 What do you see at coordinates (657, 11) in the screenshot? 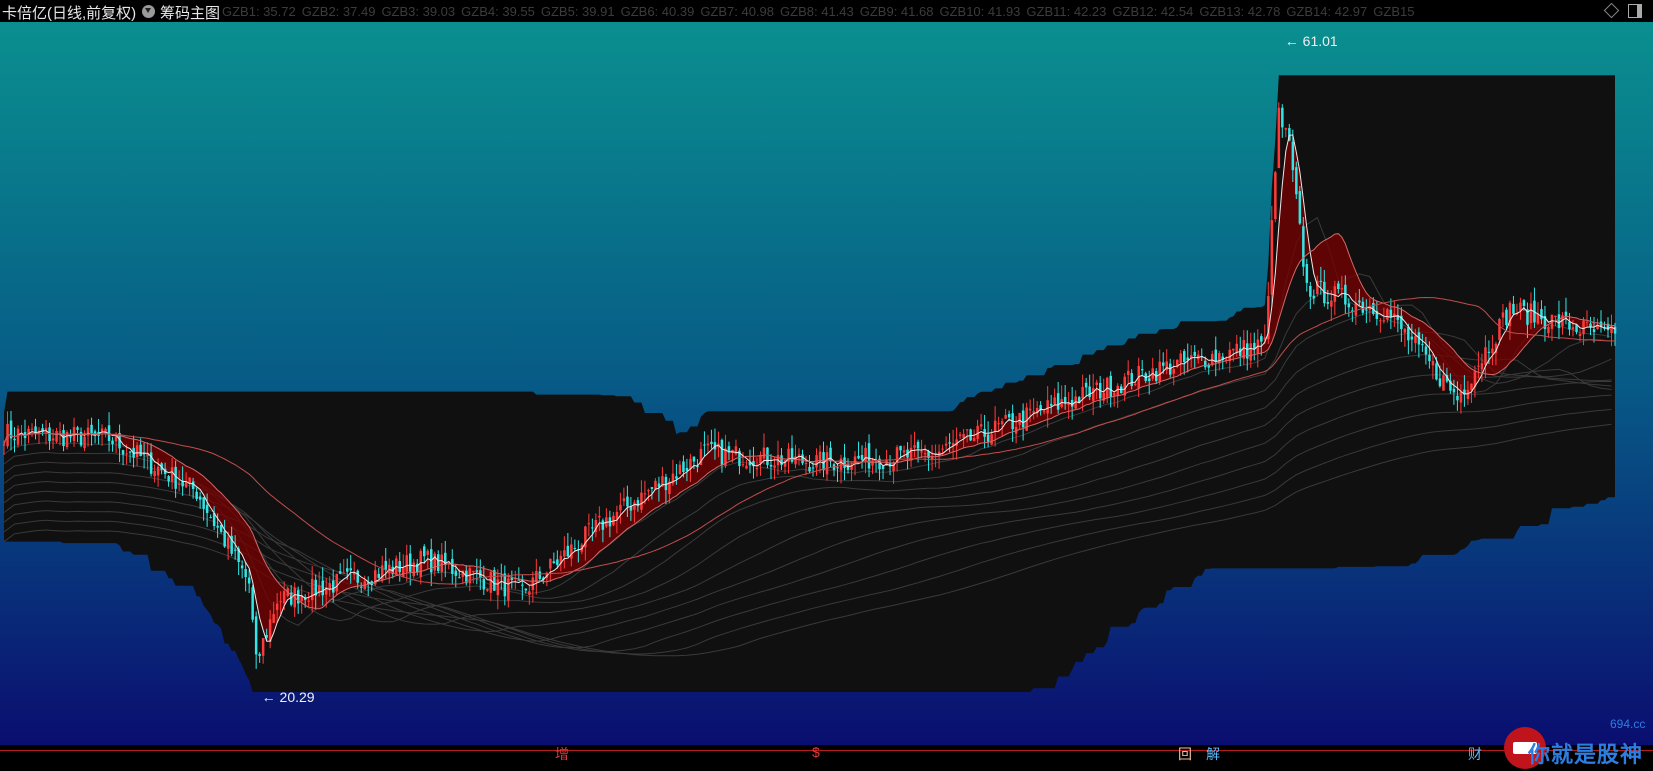
I see `gzb-item: GZB6: 40.39` at bounding box center [657, 11].